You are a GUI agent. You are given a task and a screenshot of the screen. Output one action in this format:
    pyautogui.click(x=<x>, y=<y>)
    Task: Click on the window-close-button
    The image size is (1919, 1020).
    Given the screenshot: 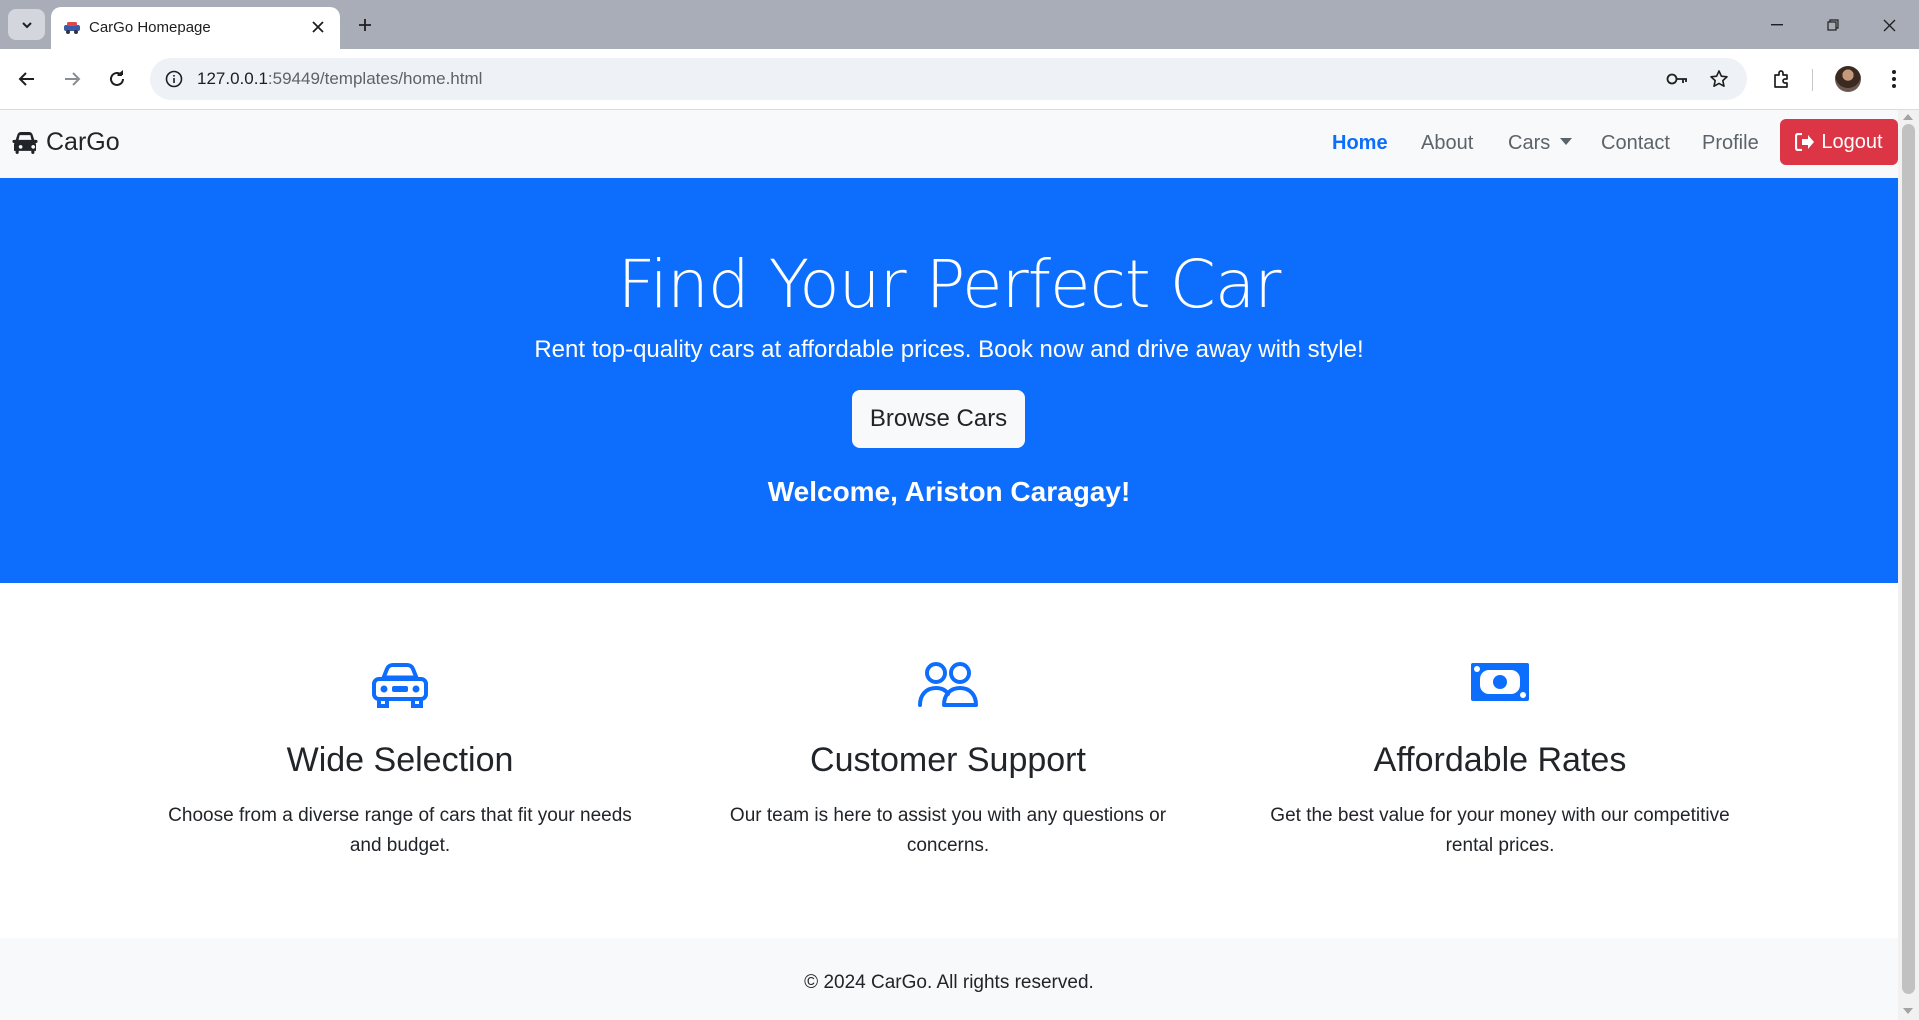 What is the action you would take?
    pyautogui.click(x=1889, y=25)
    